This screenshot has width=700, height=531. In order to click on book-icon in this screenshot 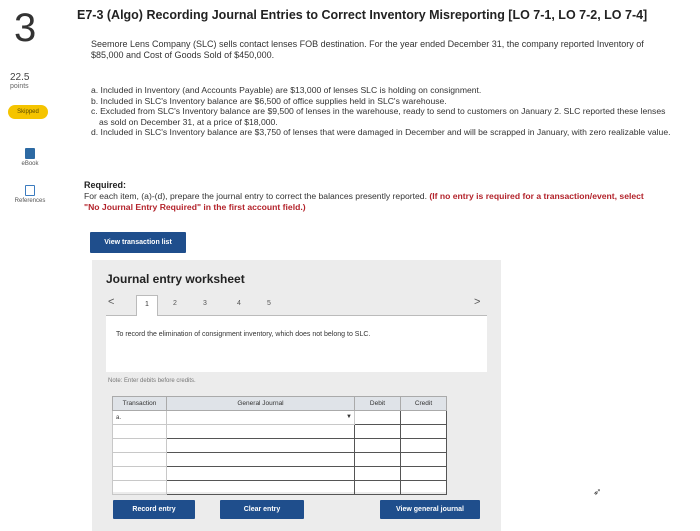, I will do `click(30, 153)`.